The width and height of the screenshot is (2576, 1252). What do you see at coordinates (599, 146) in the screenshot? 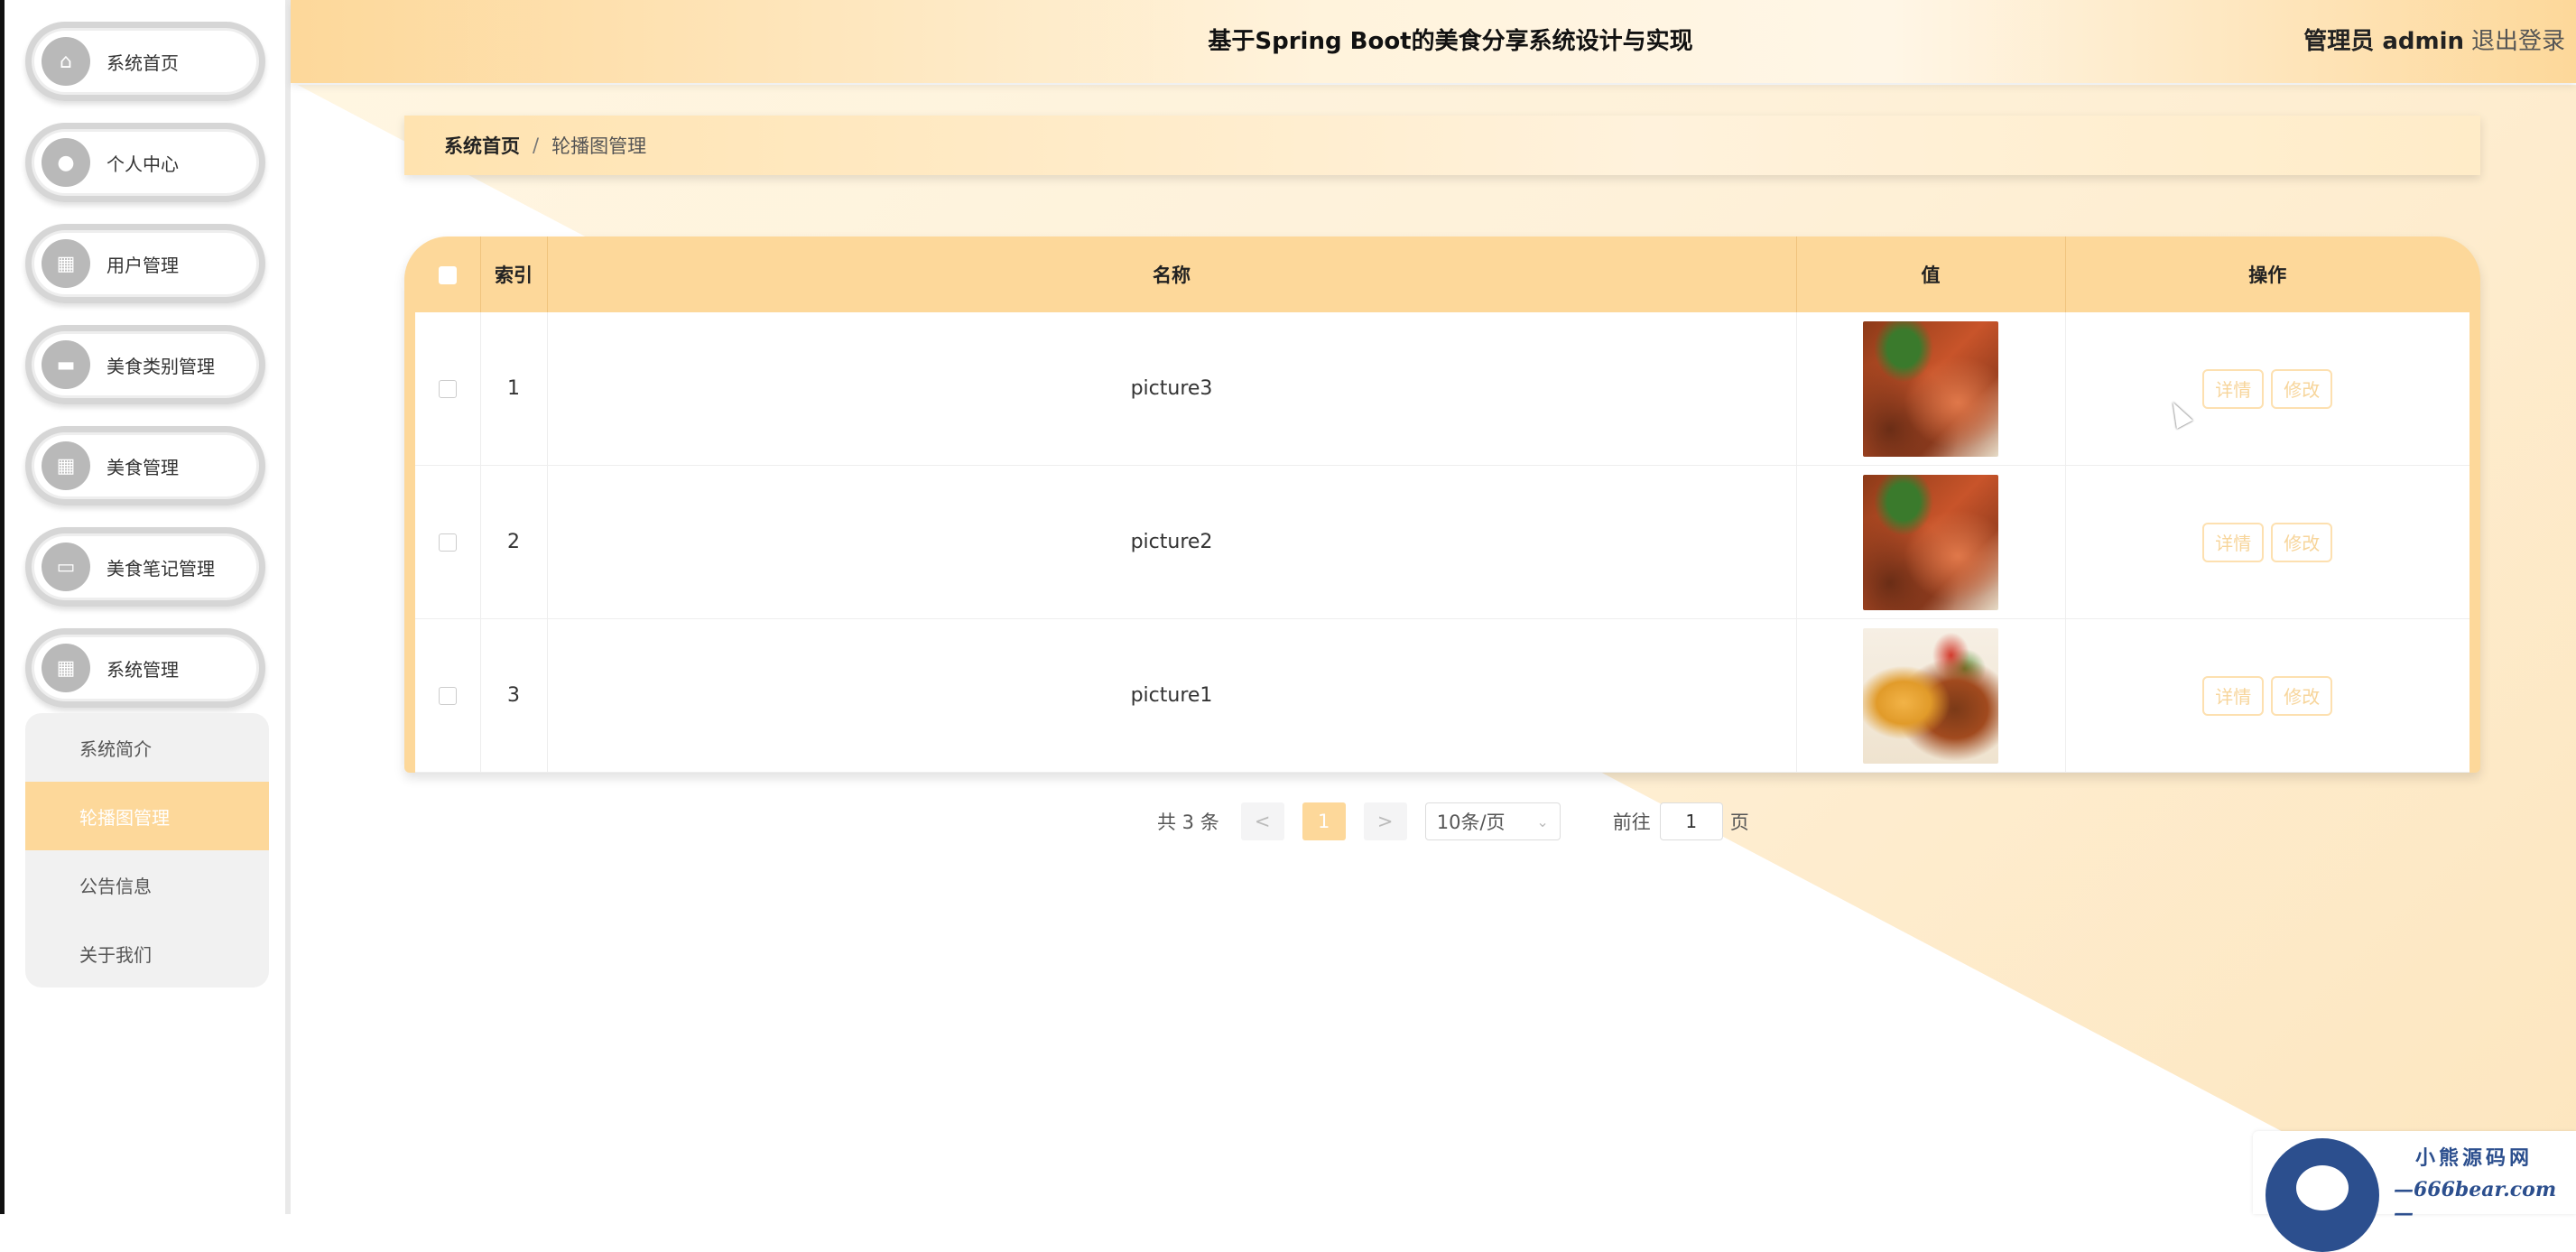
I see `breadcrumb-current: 轮播图管理` at bounding box center [599, 146].